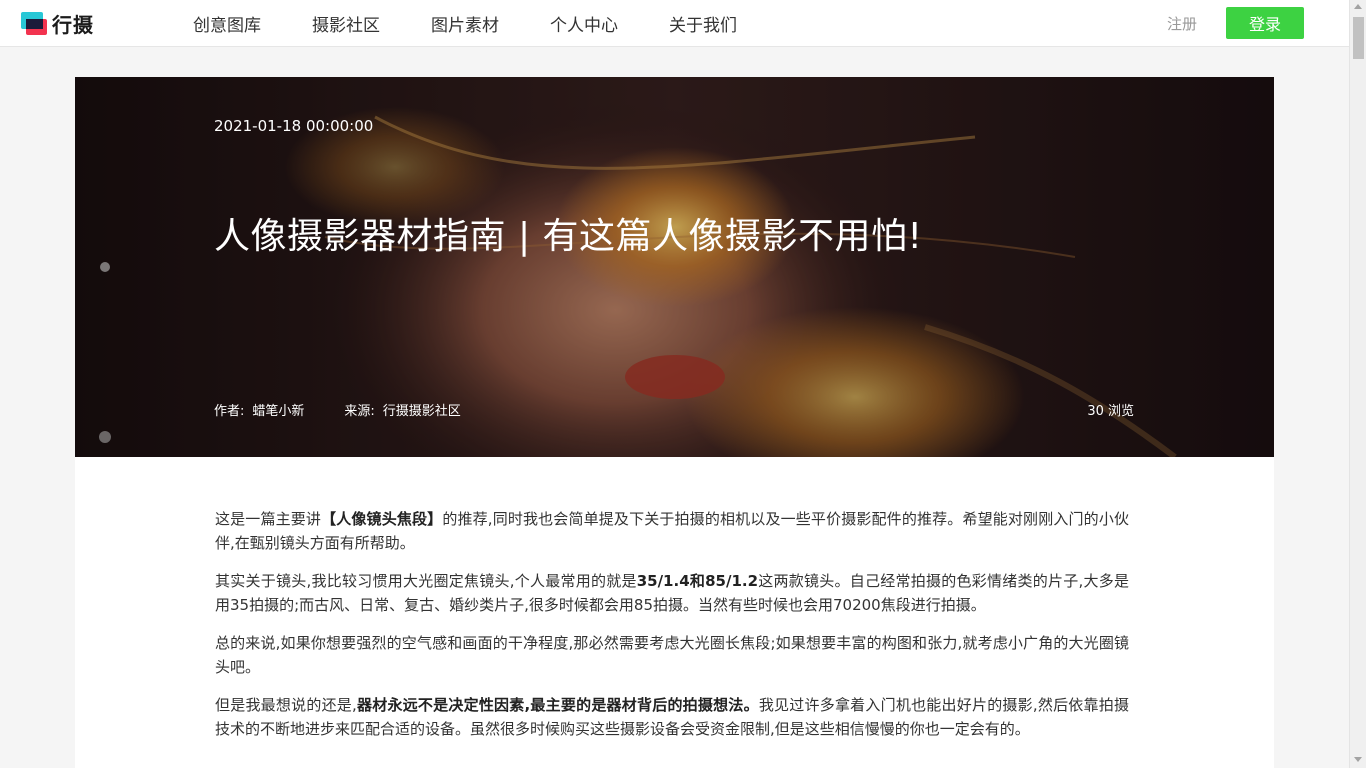 This screenshot has height=768, width=1366. Describe the element at coordinates (359, 411) in the screenshot. I see `source-label: 来源:` at that location.